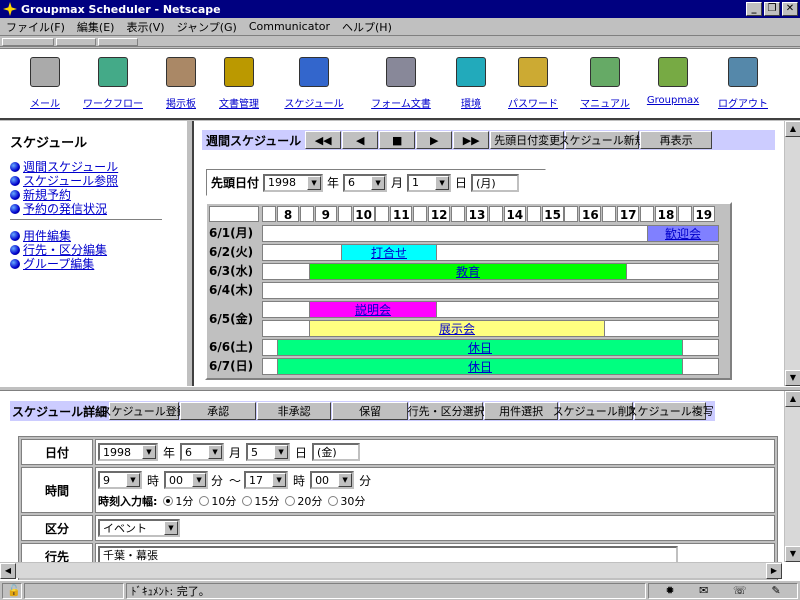  Describe the element at coordinates (239, 104) in the screenshot. I see `app-label: 文書管理` at that location.